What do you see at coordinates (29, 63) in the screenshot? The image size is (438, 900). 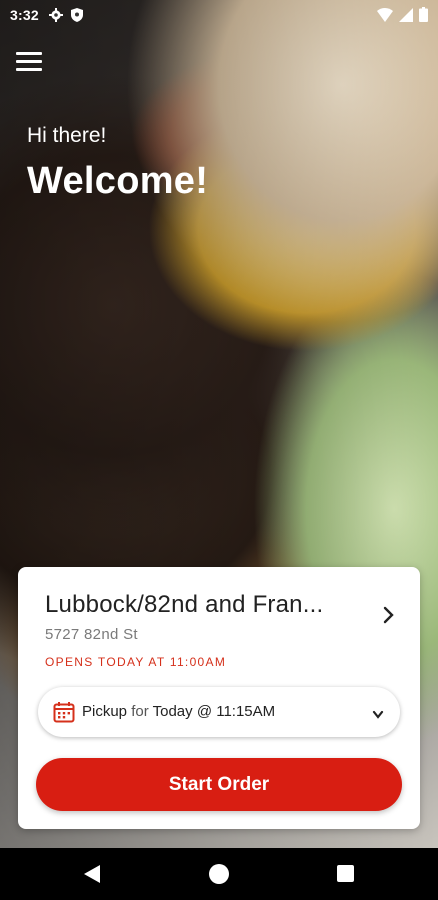 I see `hamburger-menu-icon` at bounding box center [29, 63].